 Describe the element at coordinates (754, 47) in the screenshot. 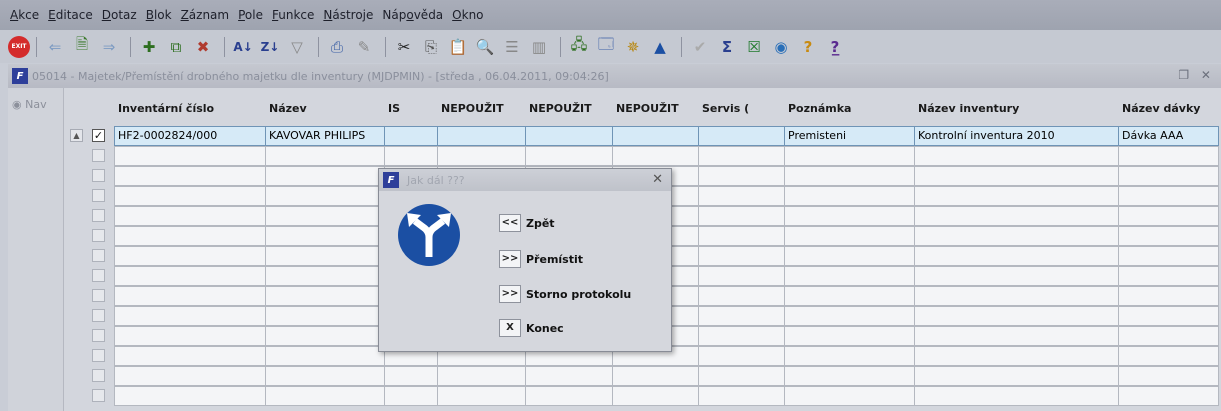

I see `excel-icon: ☒` at that location.